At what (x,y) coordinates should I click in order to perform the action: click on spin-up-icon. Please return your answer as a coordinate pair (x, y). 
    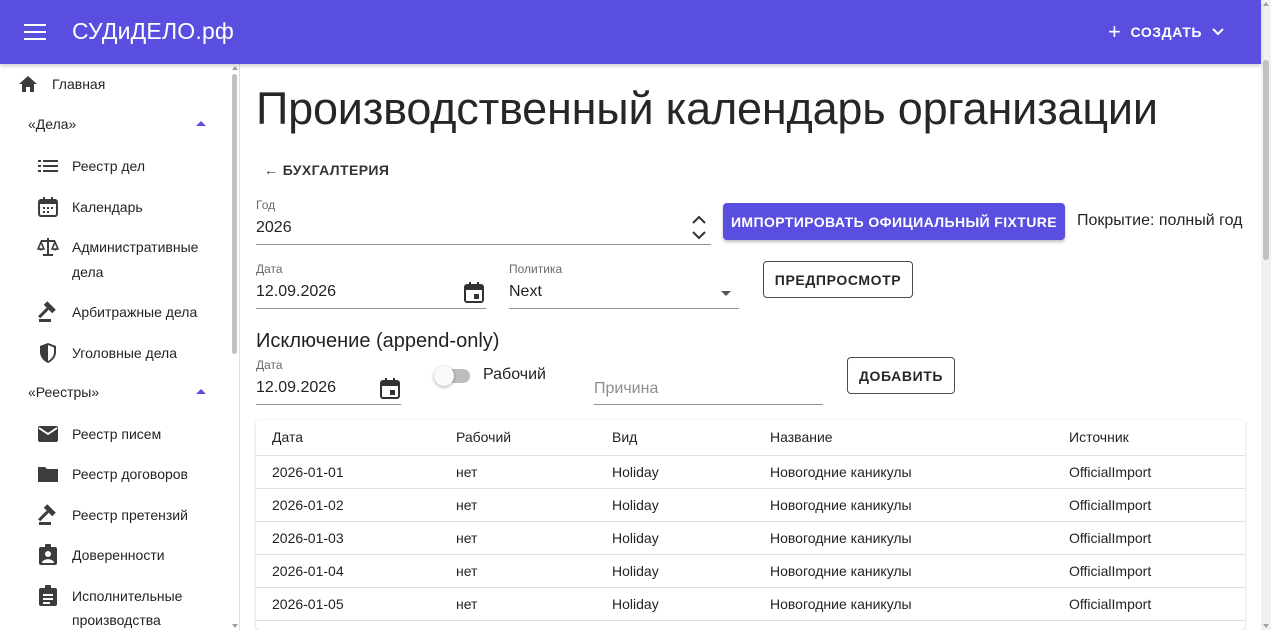
    Looking at the image, I should click on (699, 219).